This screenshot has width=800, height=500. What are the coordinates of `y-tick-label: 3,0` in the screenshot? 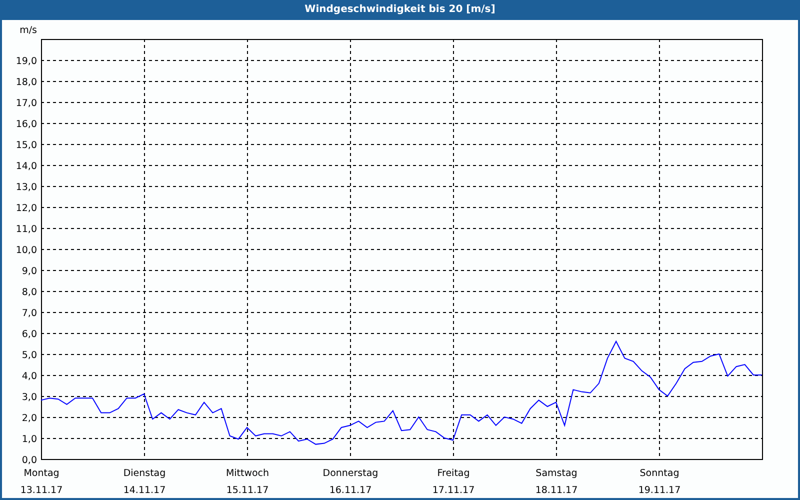 It's located at (29, 397).